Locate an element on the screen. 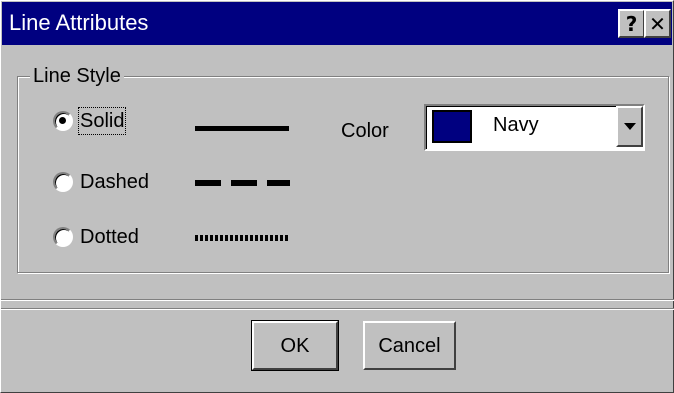 Image resolution: width=674 pixels, height=393 pixels. help-button: ? is located at coordinates (631, 23).